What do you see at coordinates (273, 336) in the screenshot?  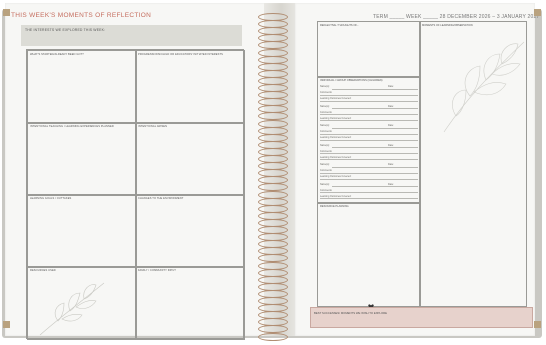 I see `spiral-ring` at bounding box center [273, 336].